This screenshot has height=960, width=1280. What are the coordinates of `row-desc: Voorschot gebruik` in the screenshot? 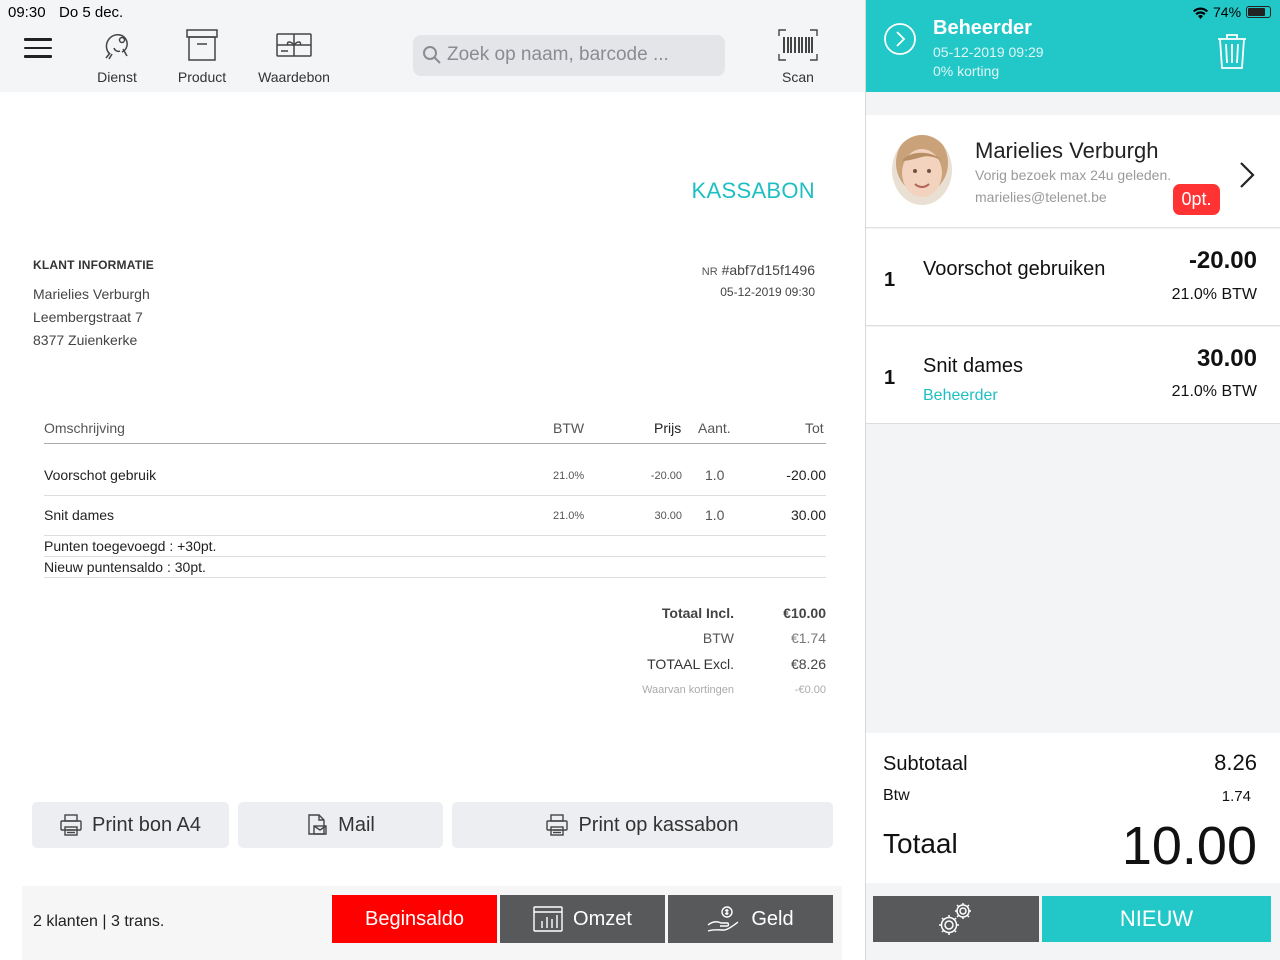 It's located at (100, 475).